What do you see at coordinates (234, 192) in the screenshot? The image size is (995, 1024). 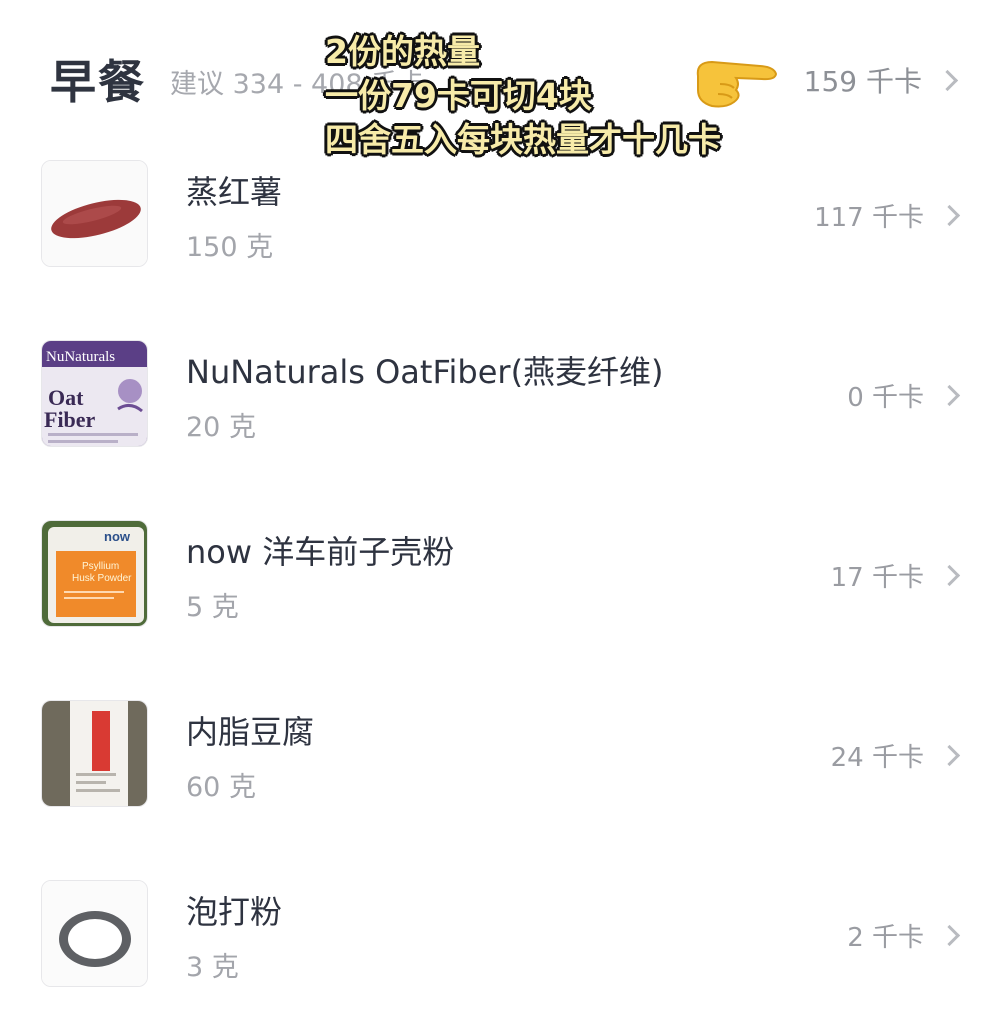 I see `food-name: 蒸红薯` at bounding box center [234, 192].